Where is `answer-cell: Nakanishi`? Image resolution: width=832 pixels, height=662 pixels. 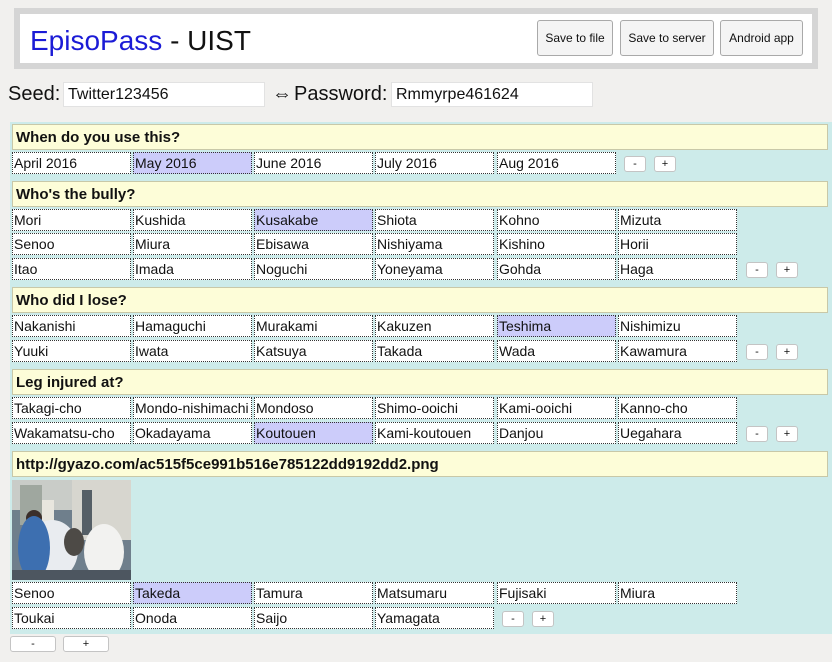 answer-cell: Nakanishi is located at coordinates (71, 326).